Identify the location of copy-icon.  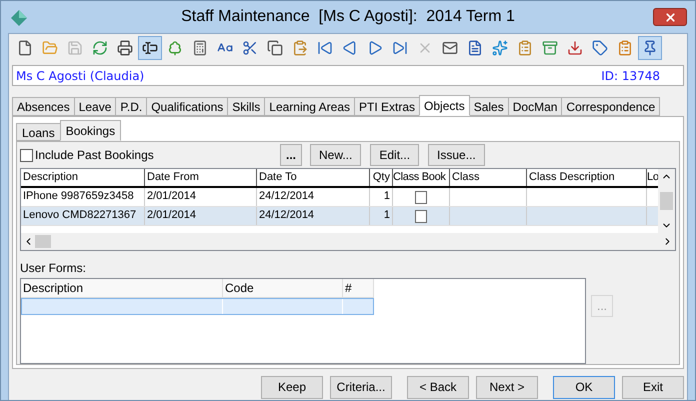
(275, 48).